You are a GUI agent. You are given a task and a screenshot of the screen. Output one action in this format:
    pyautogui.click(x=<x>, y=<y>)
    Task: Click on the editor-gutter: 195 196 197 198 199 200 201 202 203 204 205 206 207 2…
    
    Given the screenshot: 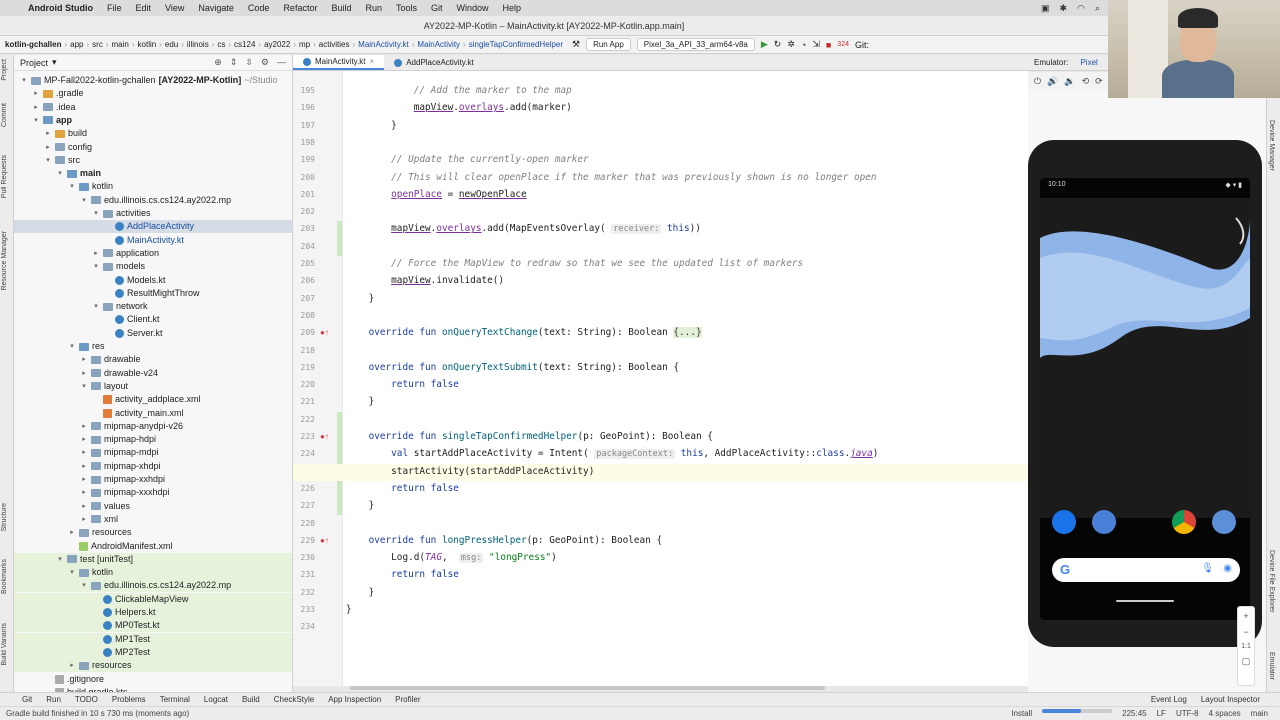 What is the action you would take?
    pyautogui.click(x=318, y=378)
    